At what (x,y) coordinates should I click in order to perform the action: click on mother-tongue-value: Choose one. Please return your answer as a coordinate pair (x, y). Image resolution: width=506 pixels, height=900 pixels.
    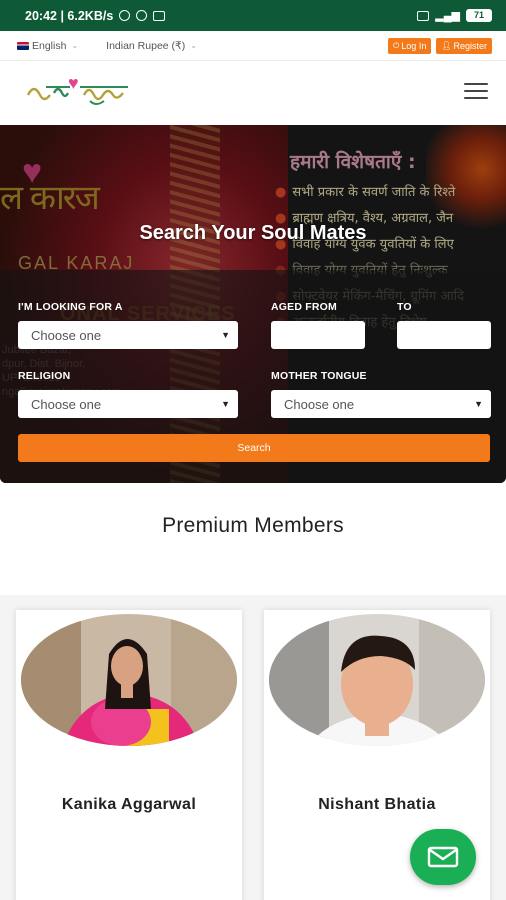
    Looking at the image, I should click on (319, 404).